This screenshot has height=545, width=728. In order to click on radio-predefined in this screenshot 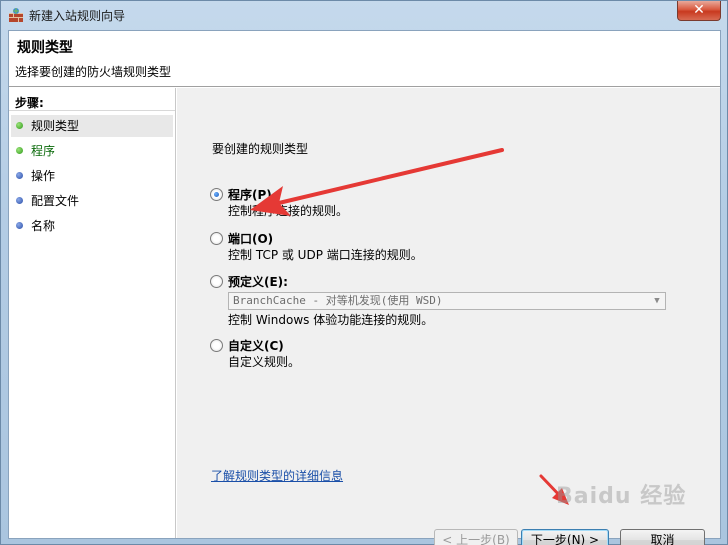, I will do `click(216, 281)`.